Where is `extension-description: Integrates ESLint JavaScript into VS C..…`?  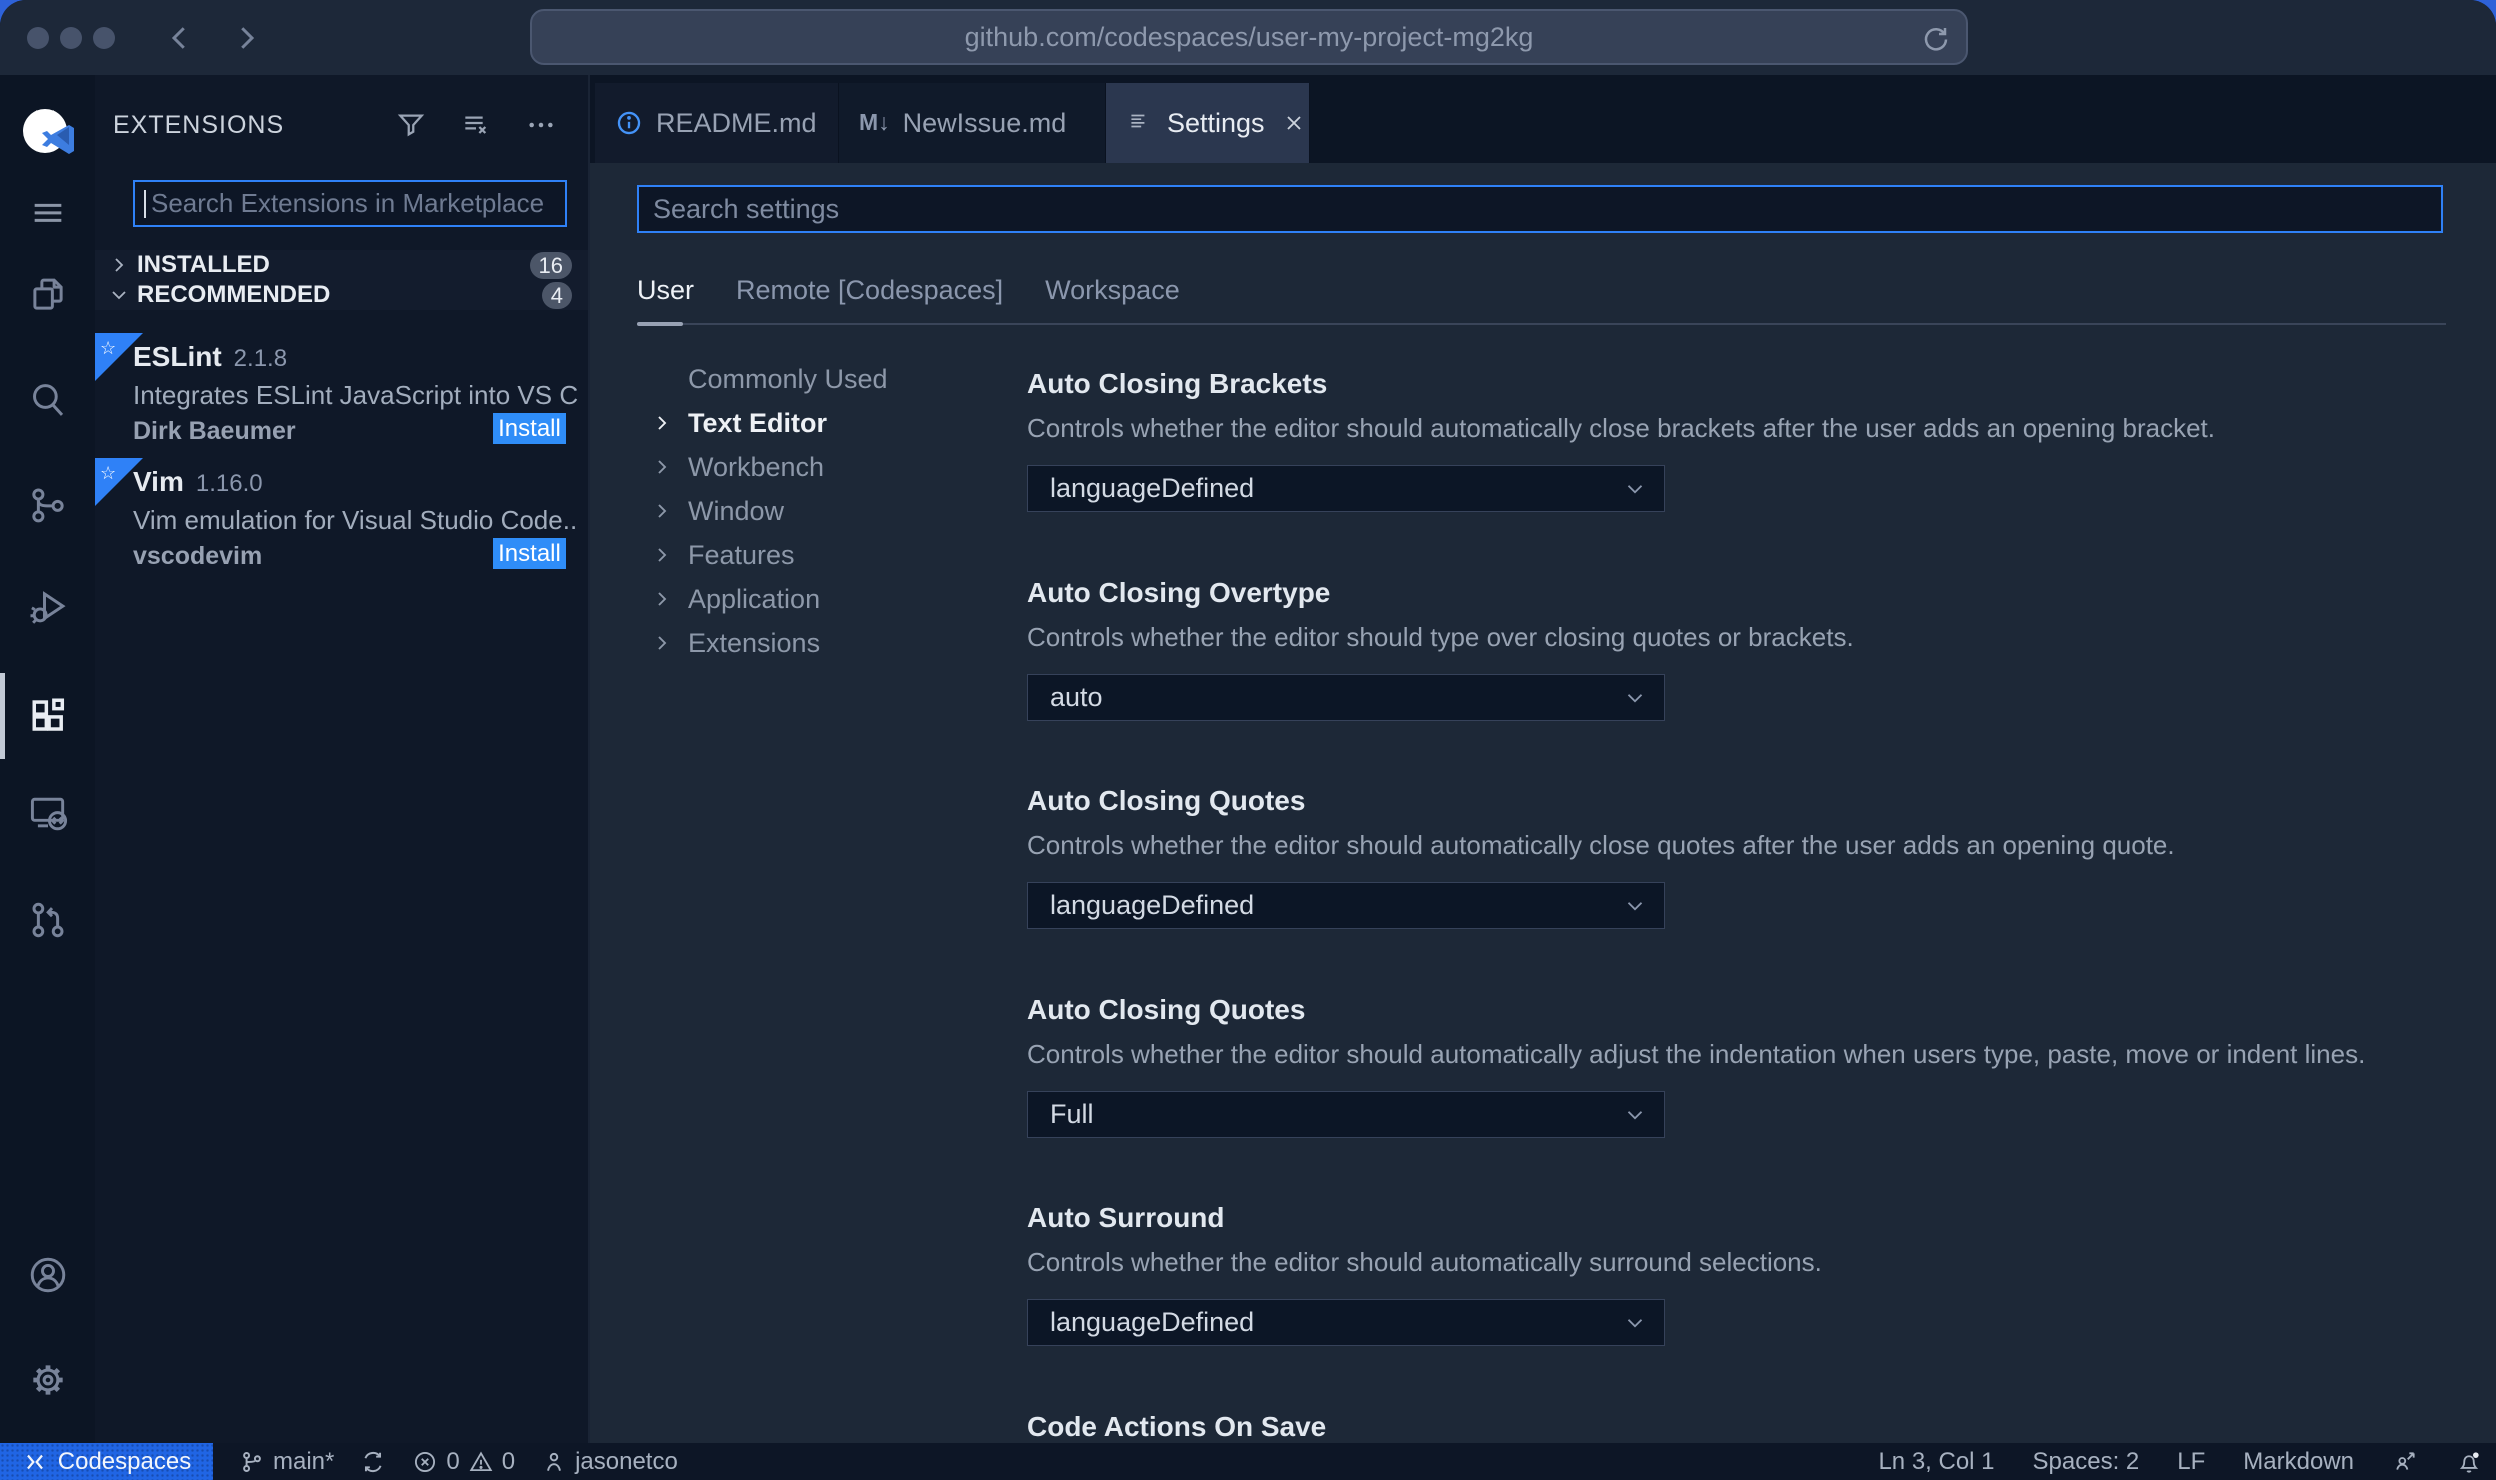 extension-description: Integrates ESLint JavaScript into VS C..… is located at coordinates (355, 395).